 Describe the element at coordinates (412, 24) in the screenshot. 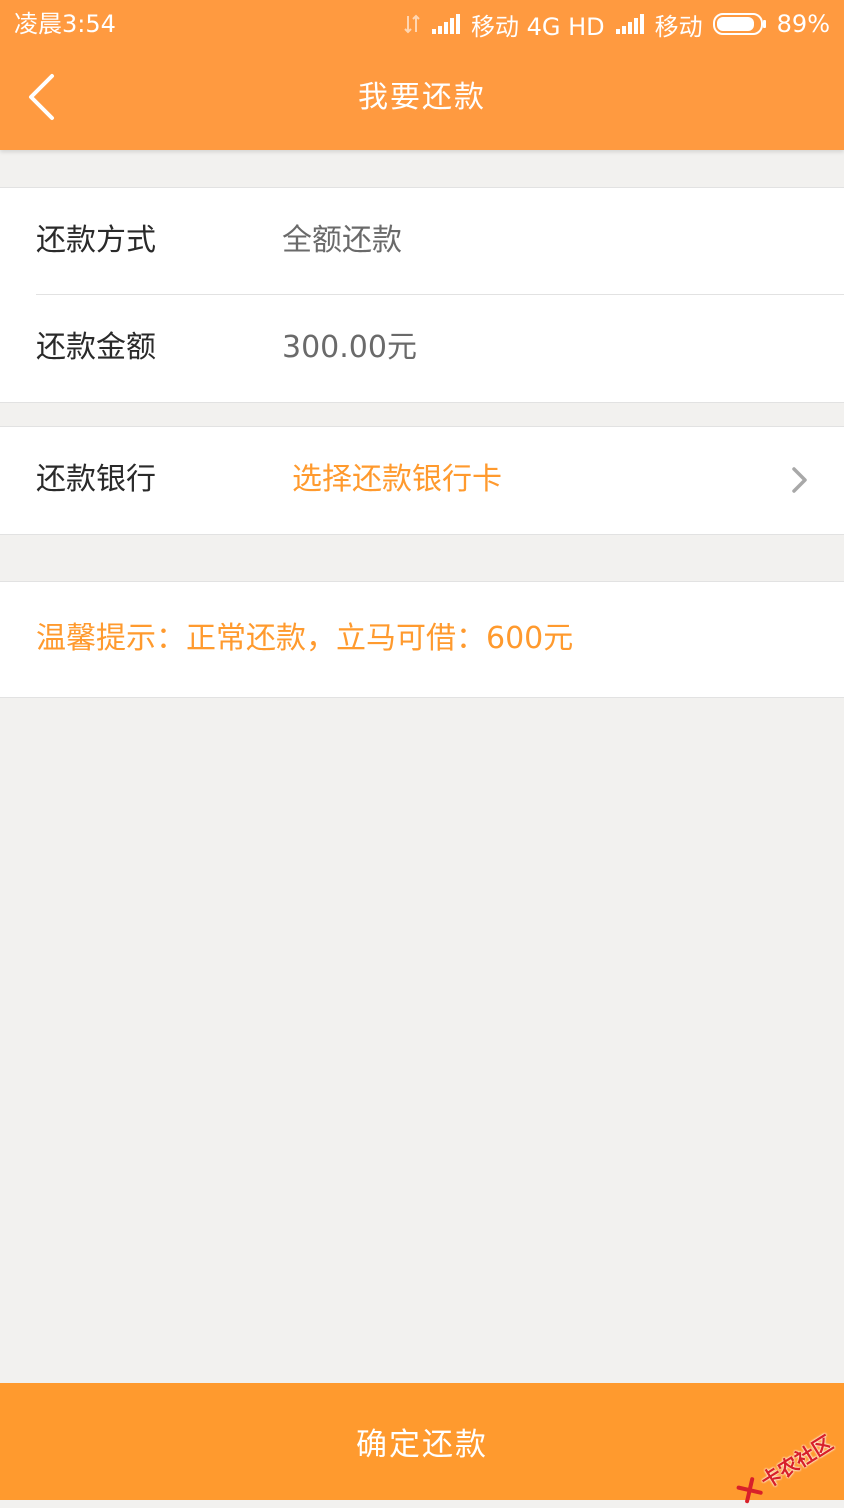

I see `data-transfer-icon` at that location.